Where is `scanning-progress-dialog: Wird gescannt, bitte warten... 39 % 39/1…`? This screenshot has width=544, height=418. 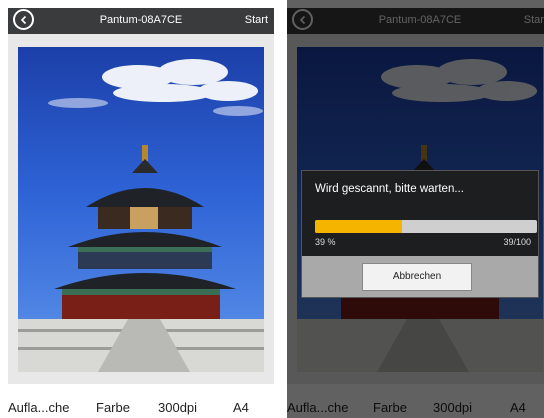 scanning-progress-dialog: Wird gescannt, bitte warten... 39 % 39/1… is located at coordinates (420, 234).